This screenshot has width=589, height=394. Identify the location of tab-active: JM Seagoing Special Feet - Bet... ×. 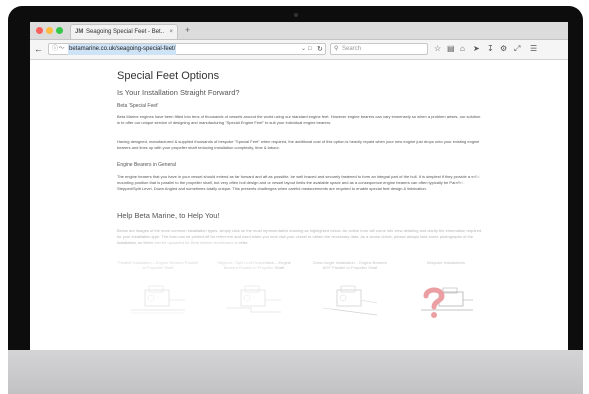
(124, 31).